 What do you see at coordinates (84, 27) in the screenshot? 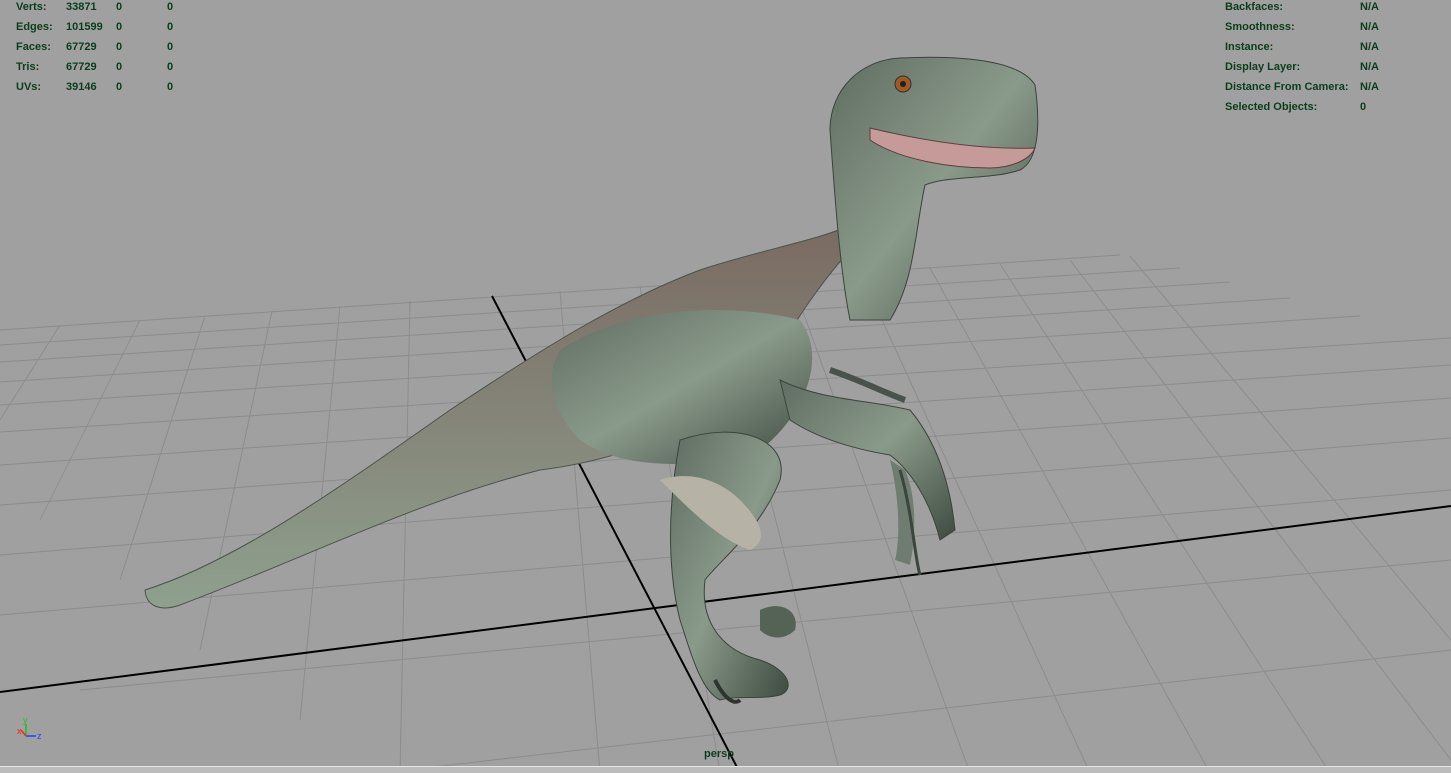
I see `stat-count: 101599` at bounding box center [84, 27].